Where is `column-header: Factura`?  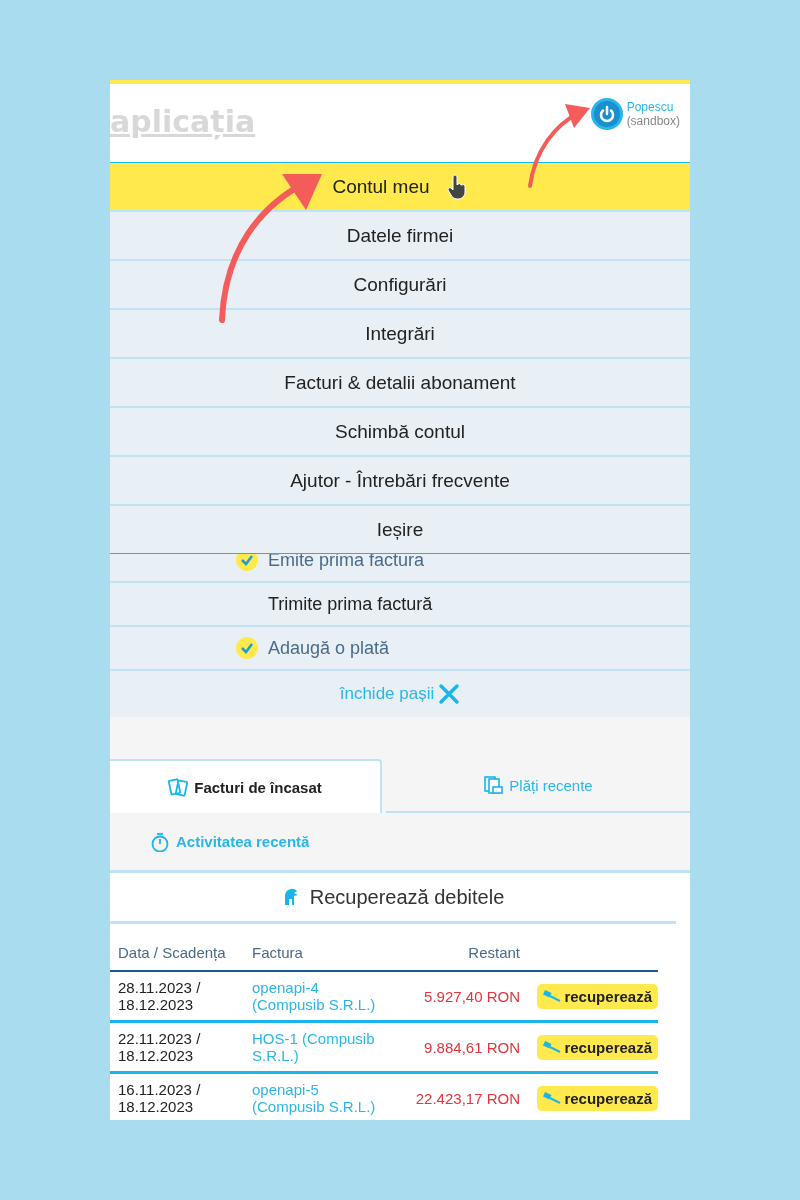
column-header: Factura is located at coordinates (318, 952).